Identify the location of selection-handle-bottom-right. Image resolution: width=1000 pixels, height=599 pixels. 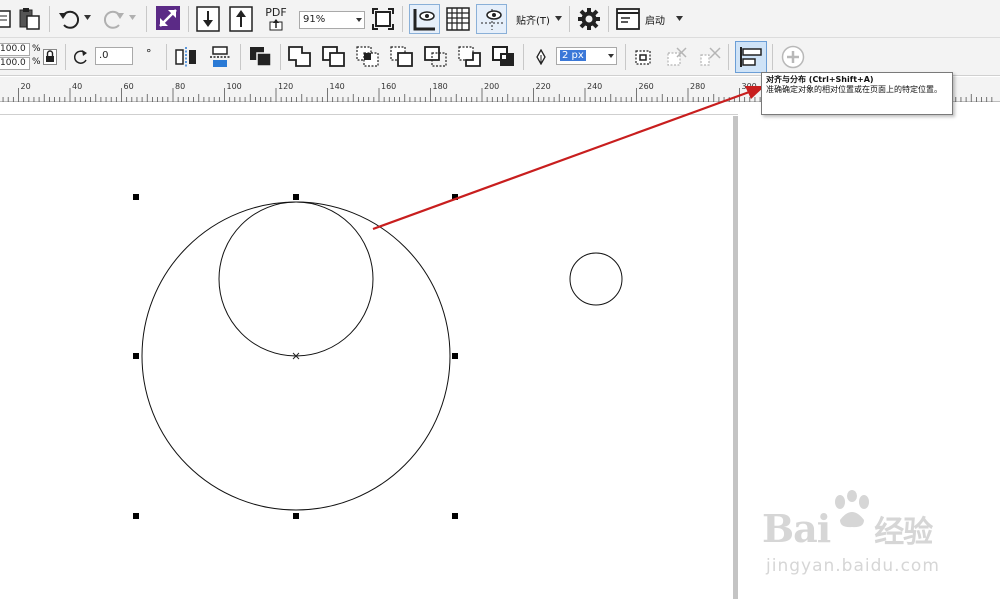
(455, 516).